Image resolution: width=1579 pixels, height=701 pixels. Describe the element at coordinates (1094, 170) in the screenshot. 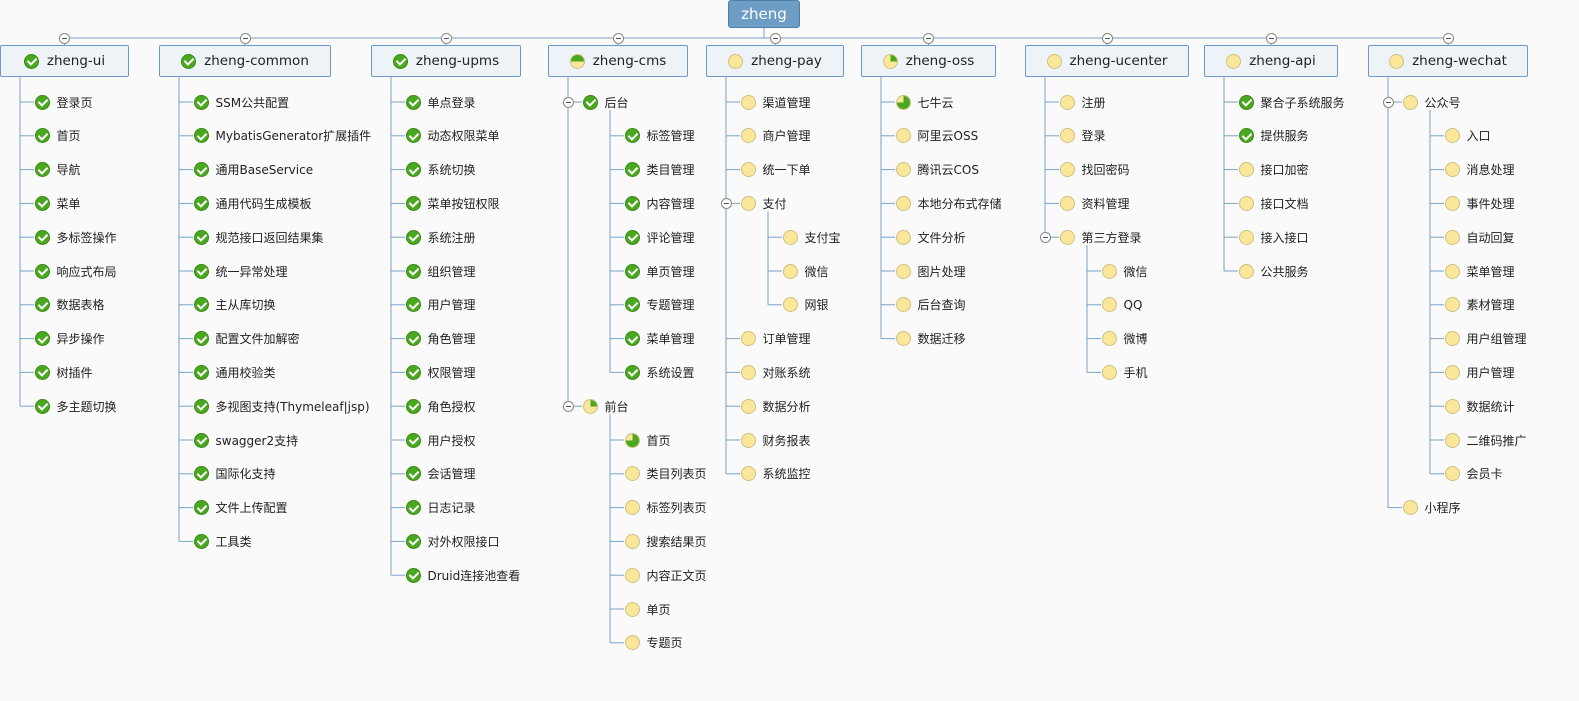

I see `child-node: 找回密码` at that location.